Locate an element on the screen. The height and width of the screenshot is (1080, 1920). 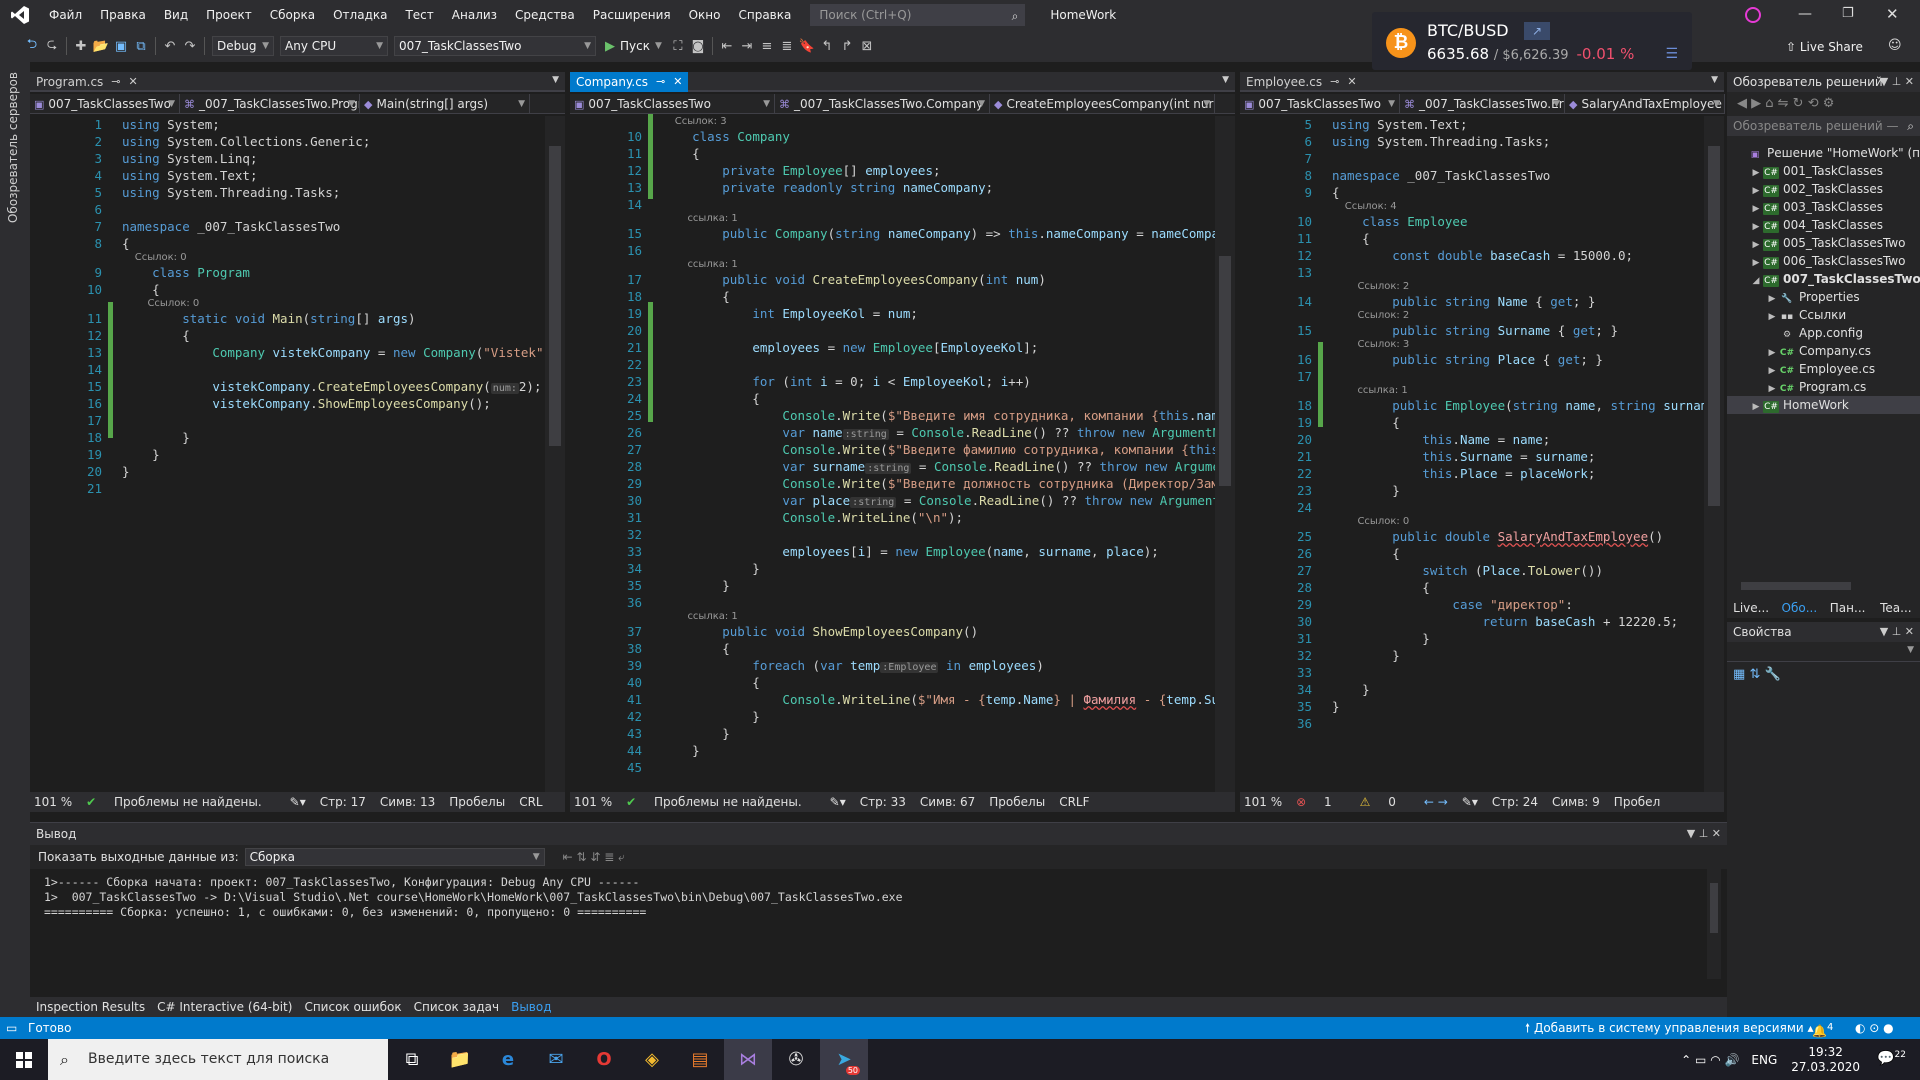
next-bookmark-icon: ↱ is located at coordinates (847, 46).